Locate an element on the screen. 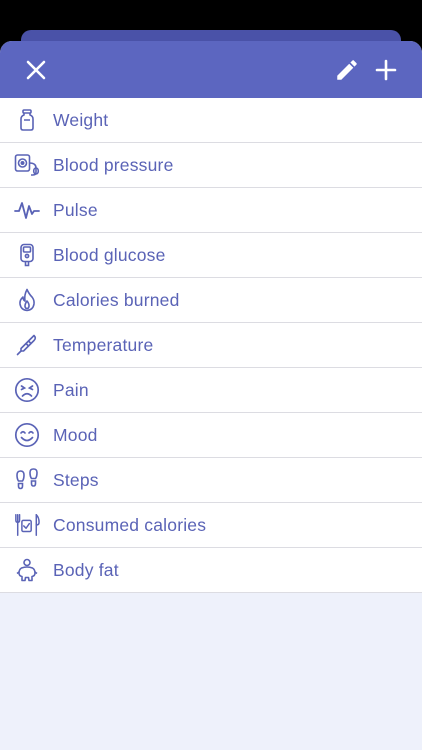  item-label: Consumed calories is located at coordinates (130, 524).